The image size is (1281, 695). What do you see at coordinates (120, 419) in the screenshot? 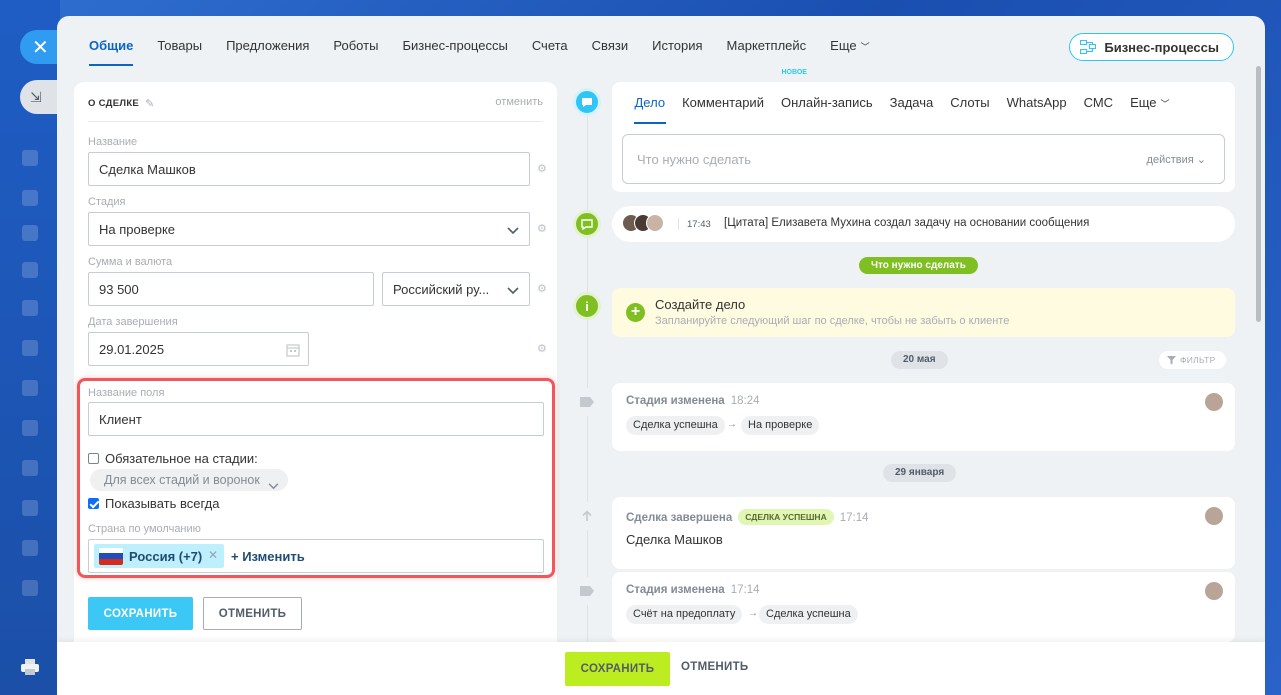
I see `field-name-value: Клиент` at bounding box center [120, 419].